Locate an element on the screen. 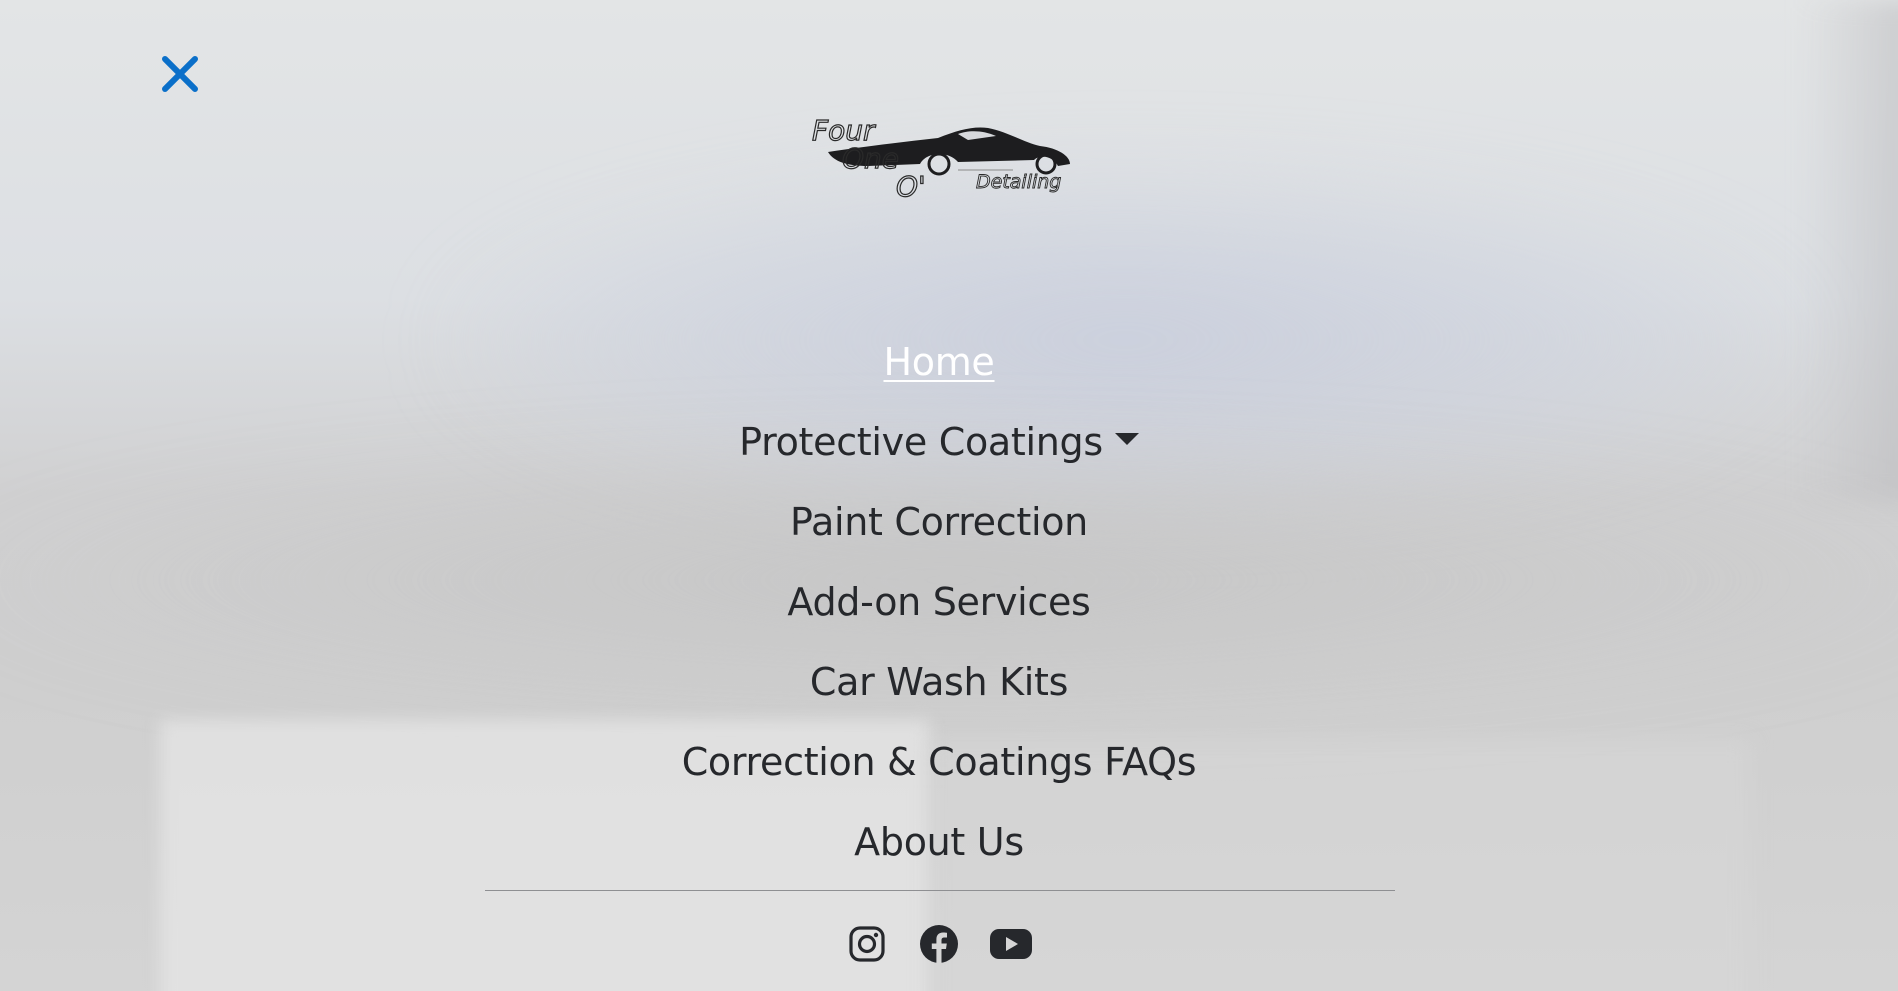 The height and width of the screenshot is (991, 1898). facebook-icon is located at coordinates (939, 944).